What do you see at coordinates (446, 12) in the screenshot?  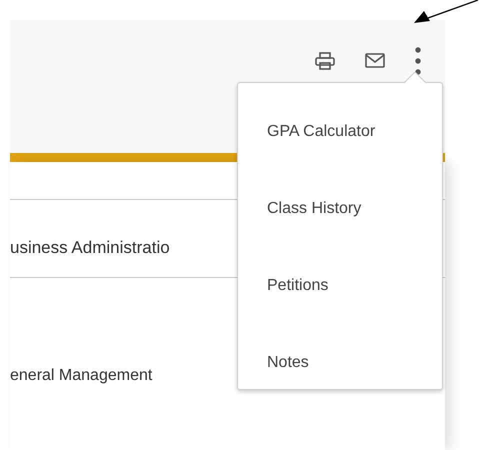 I see `annotation-arrow-drawing` at bounding box center [446, 12].